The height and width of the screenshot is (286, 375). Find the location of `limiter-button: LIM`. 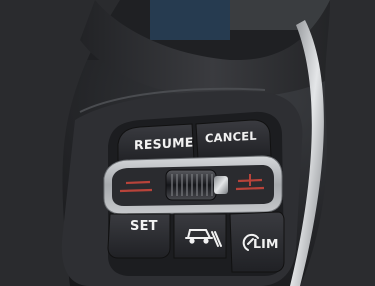

limiter-button: LIM is located at coordinates (266, 243).